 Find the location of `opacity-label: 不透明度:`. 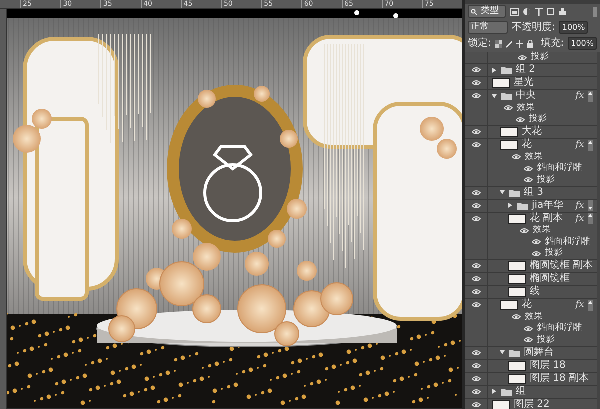

opacity-label: 不透明度: is located at coordinates (534, 28).